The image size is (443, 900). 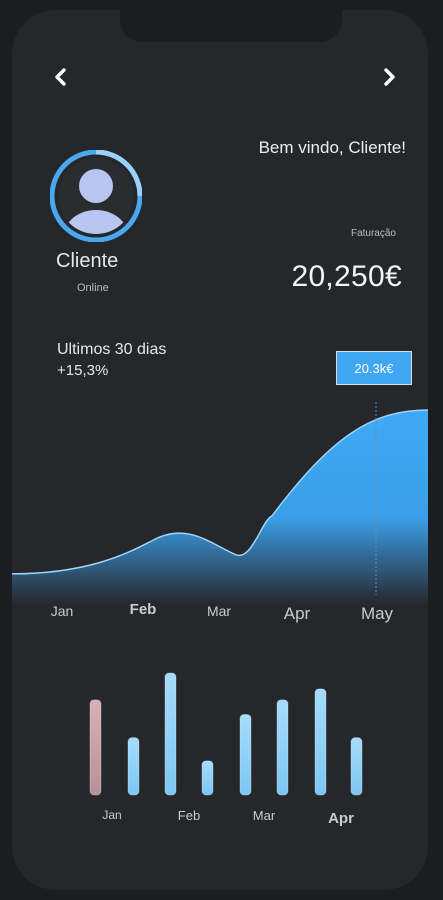 I want to click on back-button, so click(x=61, y=77).